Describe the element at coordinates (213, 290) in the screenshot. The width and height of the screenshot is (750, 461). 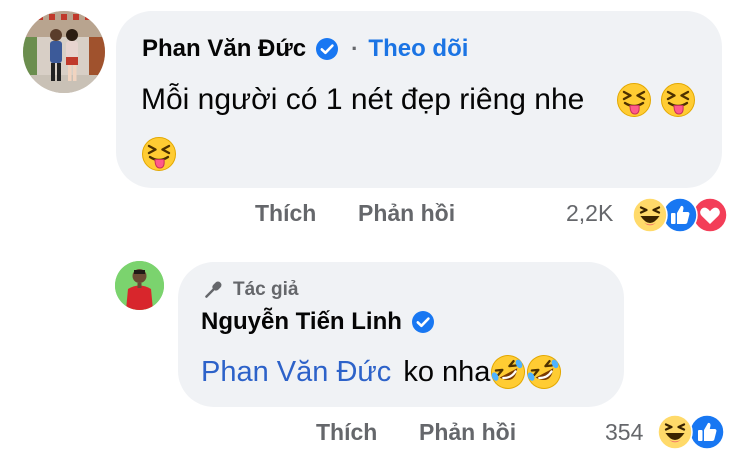
I see `microphone-icon` at that location.